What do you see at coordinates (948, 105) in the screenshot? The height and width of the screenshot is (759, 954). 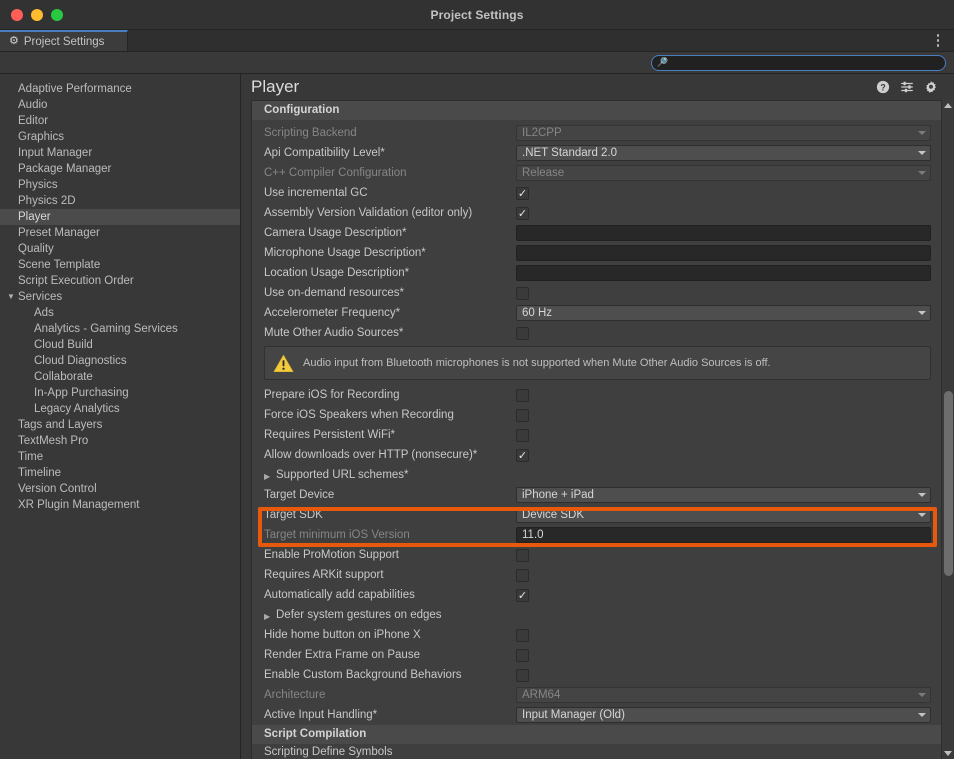 I see `scroll-up-arrow` at bounding box center [948, 105].